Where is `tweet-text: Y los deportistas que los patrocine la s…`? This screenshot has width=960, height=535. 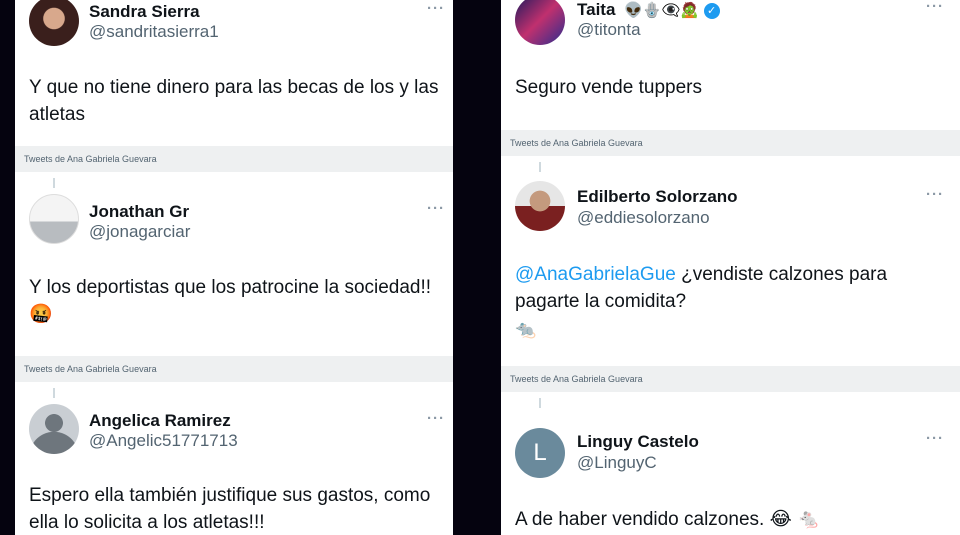
tweet-text: Y los deportistas que los patrocine la s… is located at coordinates (230, 287).